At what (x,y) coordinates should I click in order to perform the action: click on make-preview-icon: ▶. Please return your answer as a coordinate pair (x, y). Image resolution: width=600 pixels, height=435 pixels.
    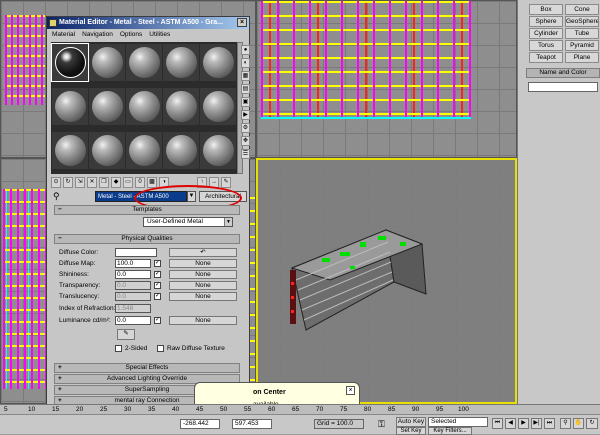
    Looking at the image, I should click on (245, 115).